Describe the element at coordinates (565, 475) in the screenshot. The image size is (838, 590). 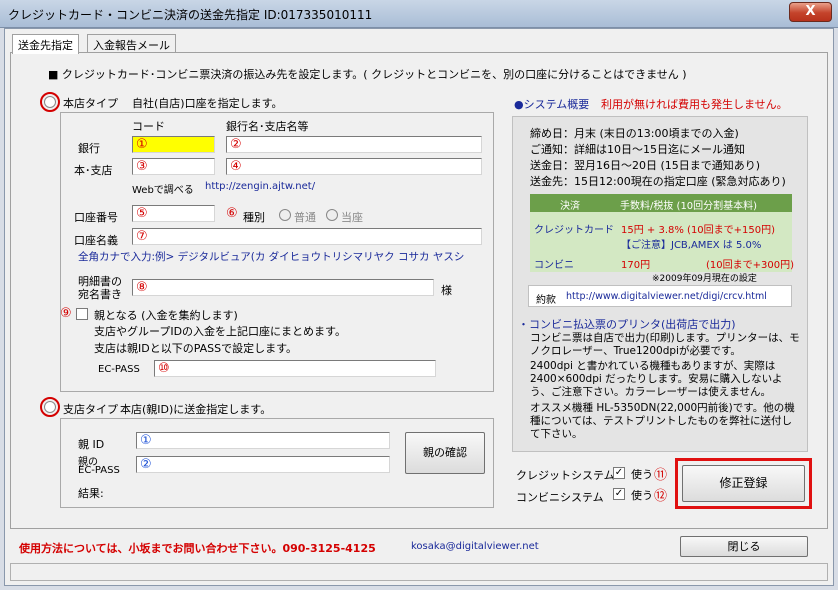
I see `credit-system-label: クレジットシステム` at that location.